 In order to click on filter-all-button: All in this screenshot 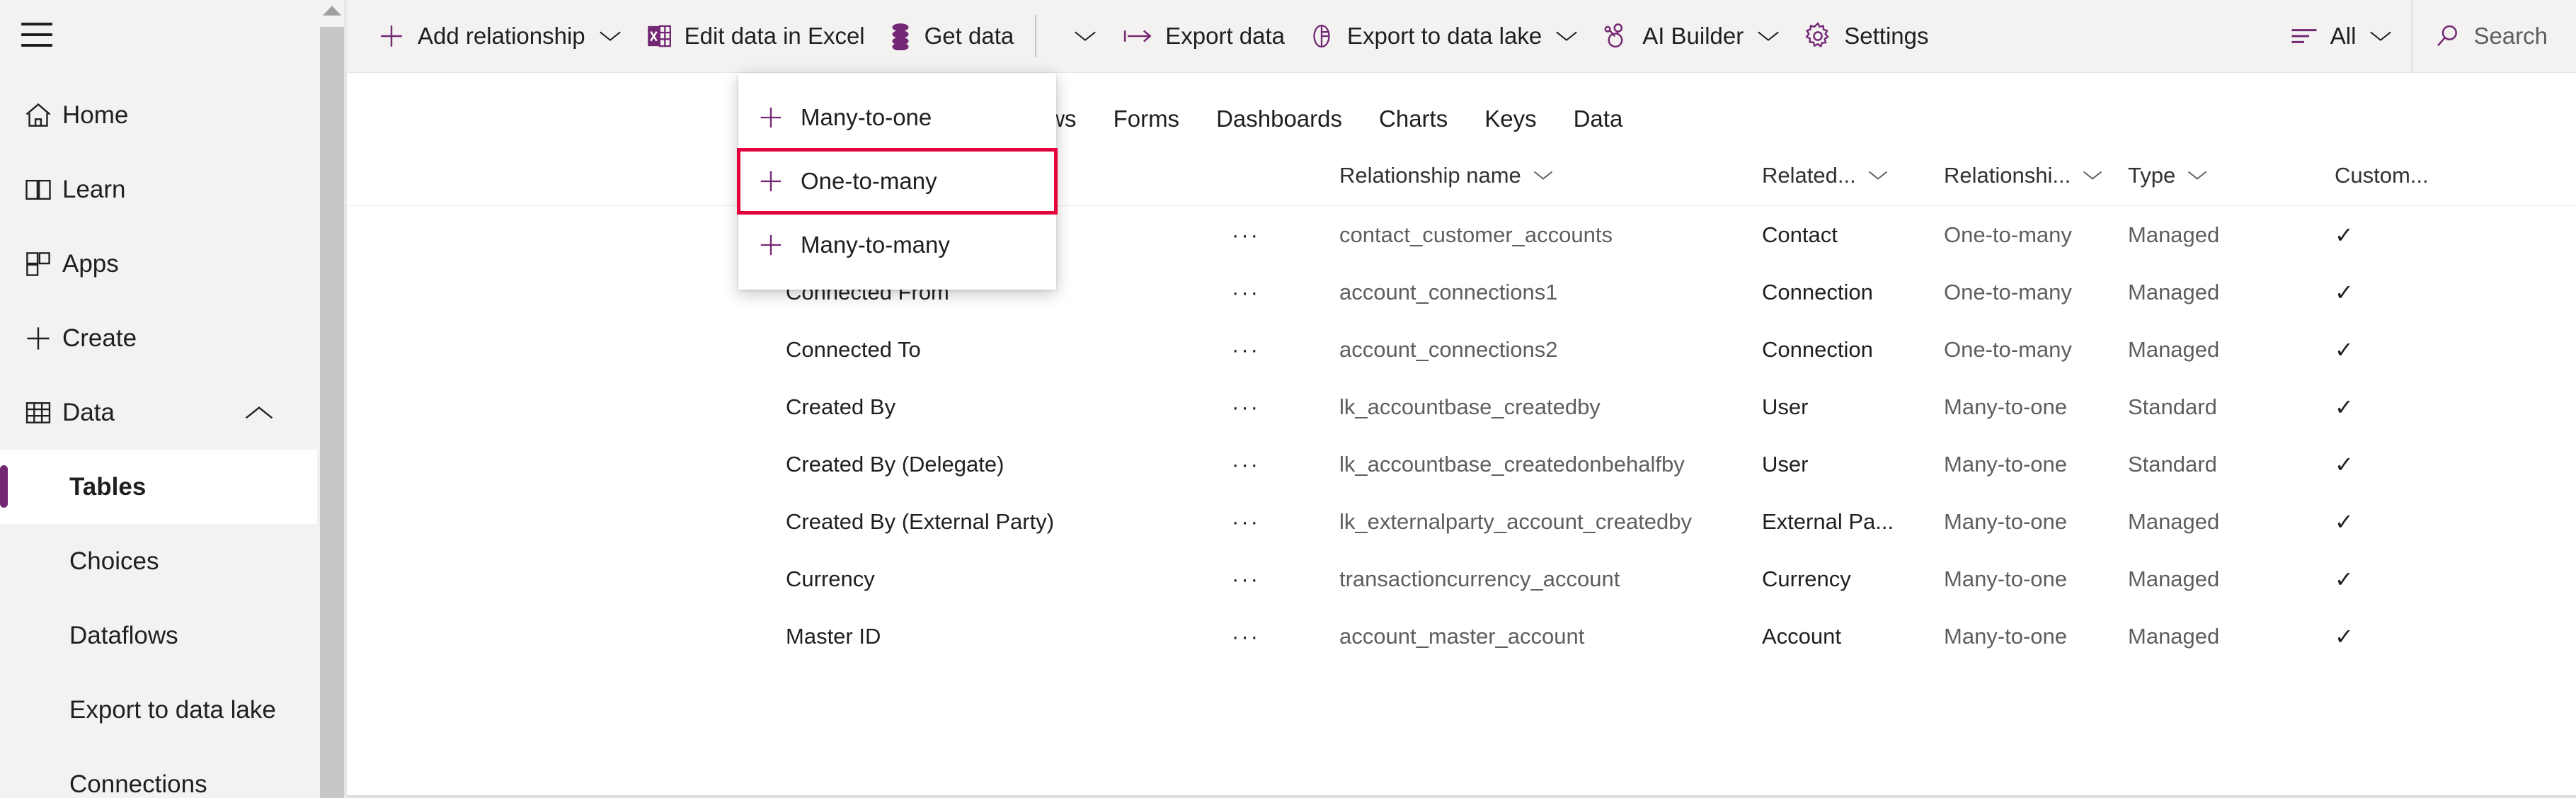, I will do `click(2341, 36)`.